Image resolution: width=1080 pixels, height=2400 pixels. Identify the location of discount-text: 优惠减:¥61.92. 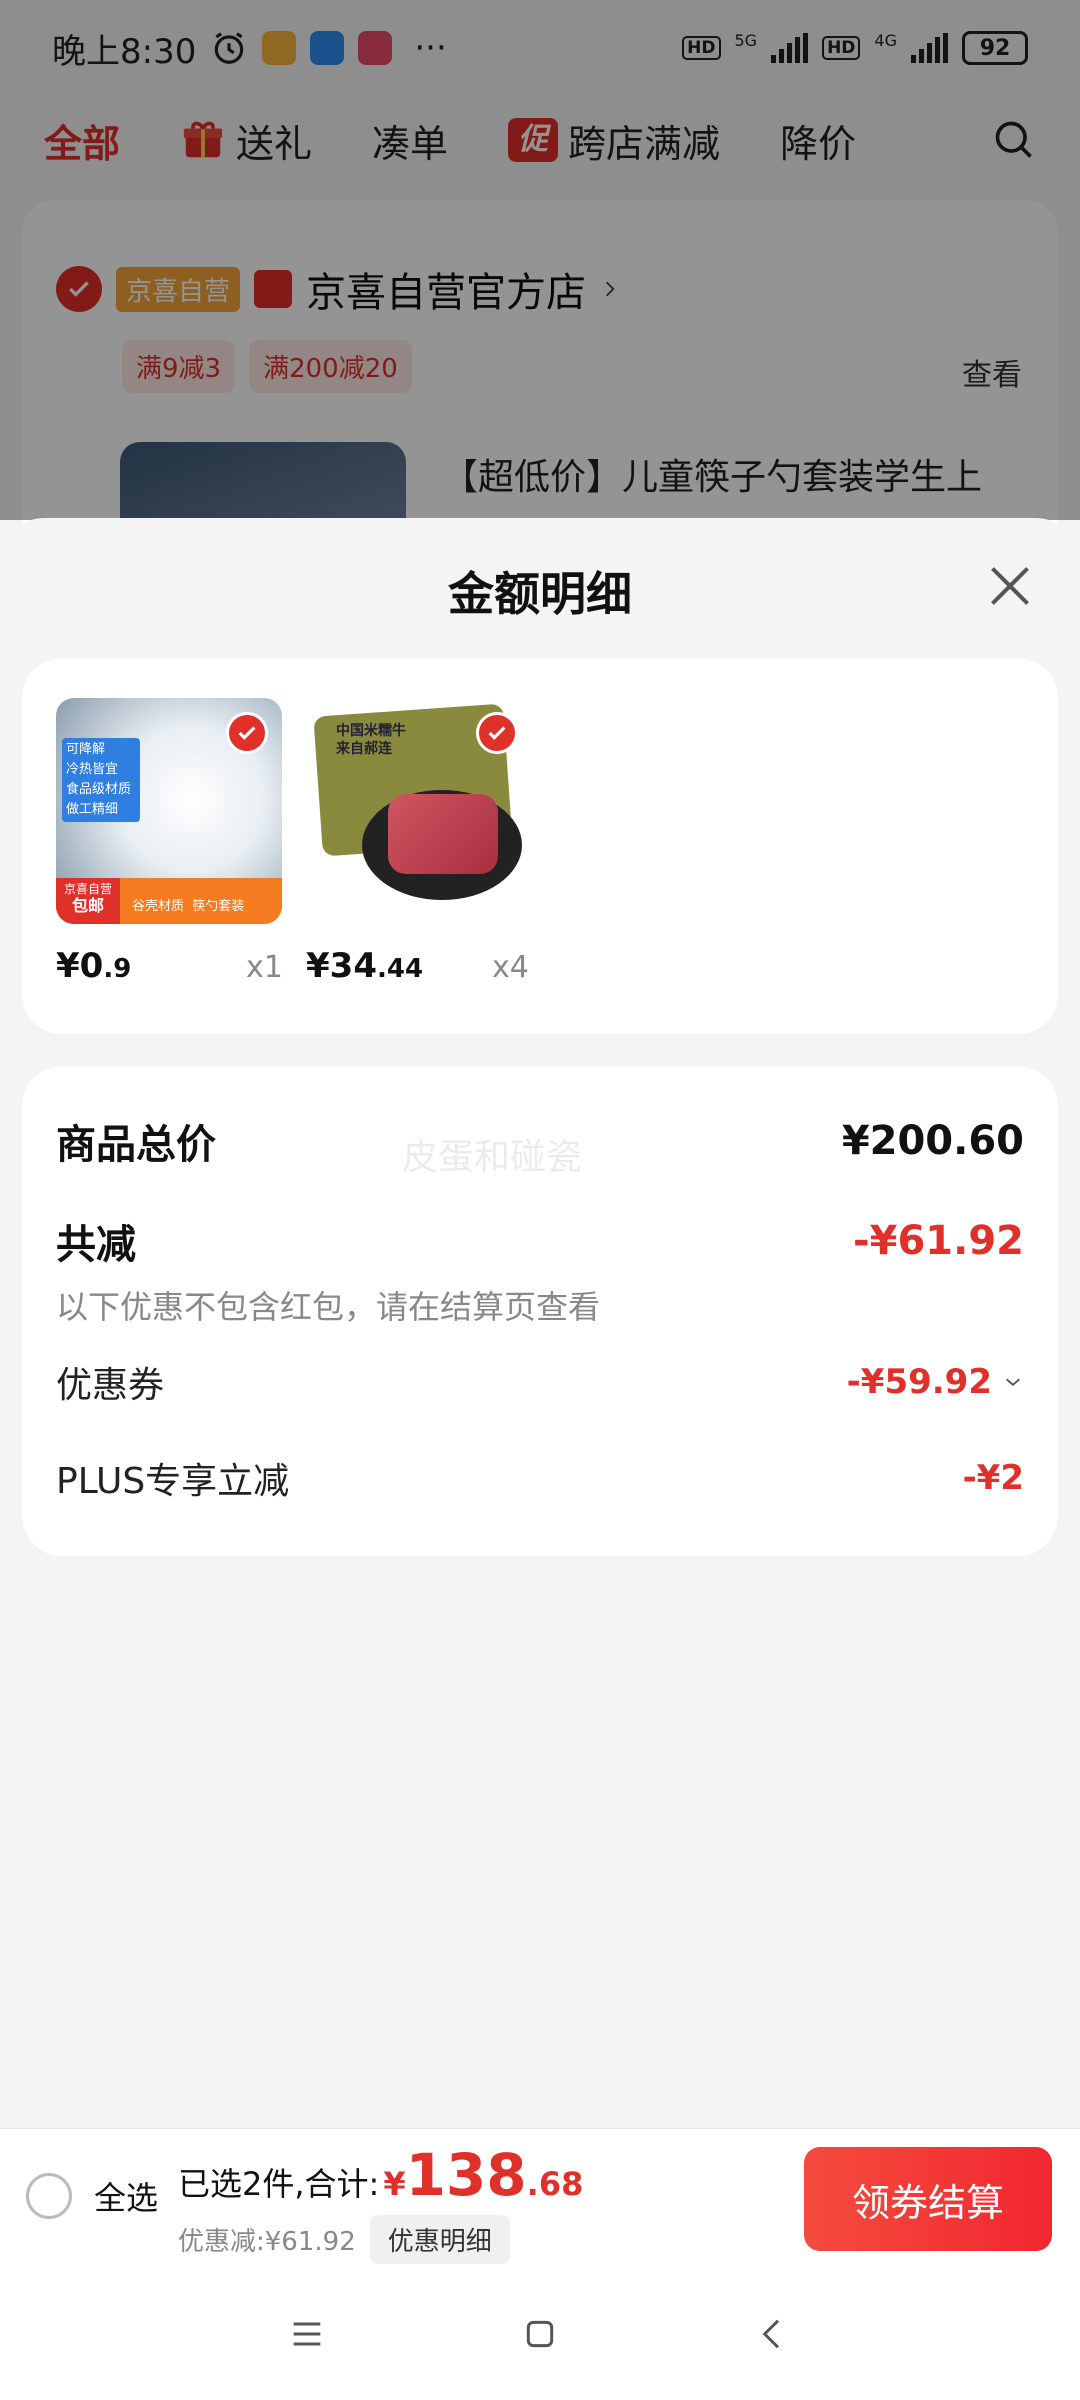
(267, 2242).